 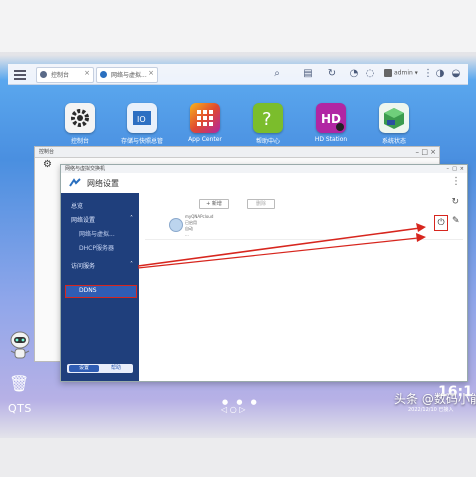 I want to click on desktop-pager: ◁ ○ ▷, so click(x=233, y=409).